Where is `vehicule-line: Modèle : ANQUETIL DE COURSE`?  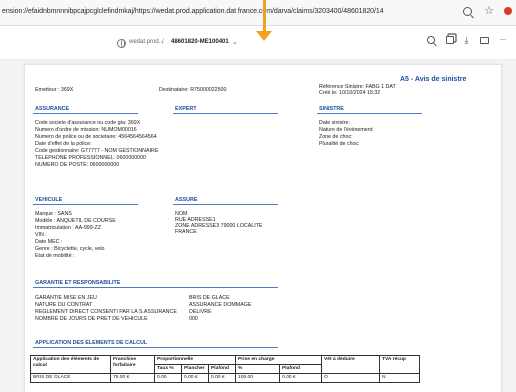 vehicule-line: Modèle : ANQUETIL DE COURSE is located at coordinates (75, 221).